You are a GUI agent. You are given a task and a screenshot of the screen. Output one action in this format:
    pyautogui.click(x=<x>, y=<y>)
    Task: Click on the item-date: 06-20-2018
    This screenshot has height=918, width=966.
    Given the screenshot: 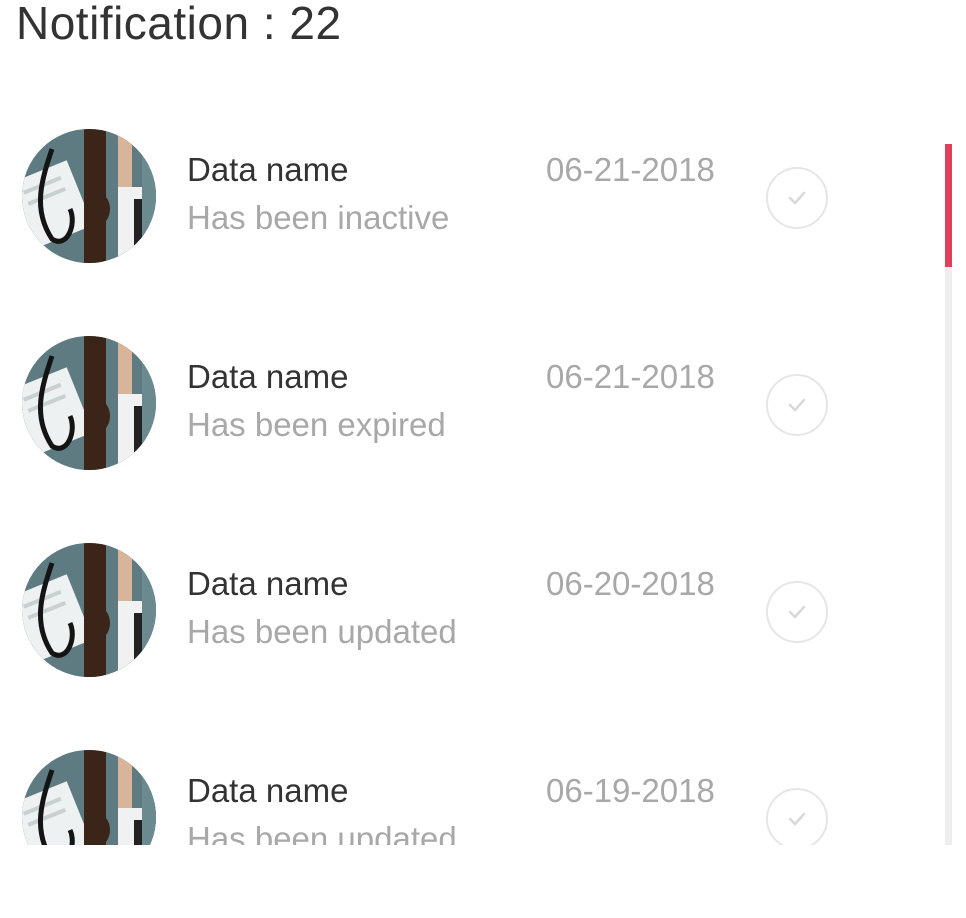 What is the action you would take?
    pyautogui.click(x=630, y=583)
    